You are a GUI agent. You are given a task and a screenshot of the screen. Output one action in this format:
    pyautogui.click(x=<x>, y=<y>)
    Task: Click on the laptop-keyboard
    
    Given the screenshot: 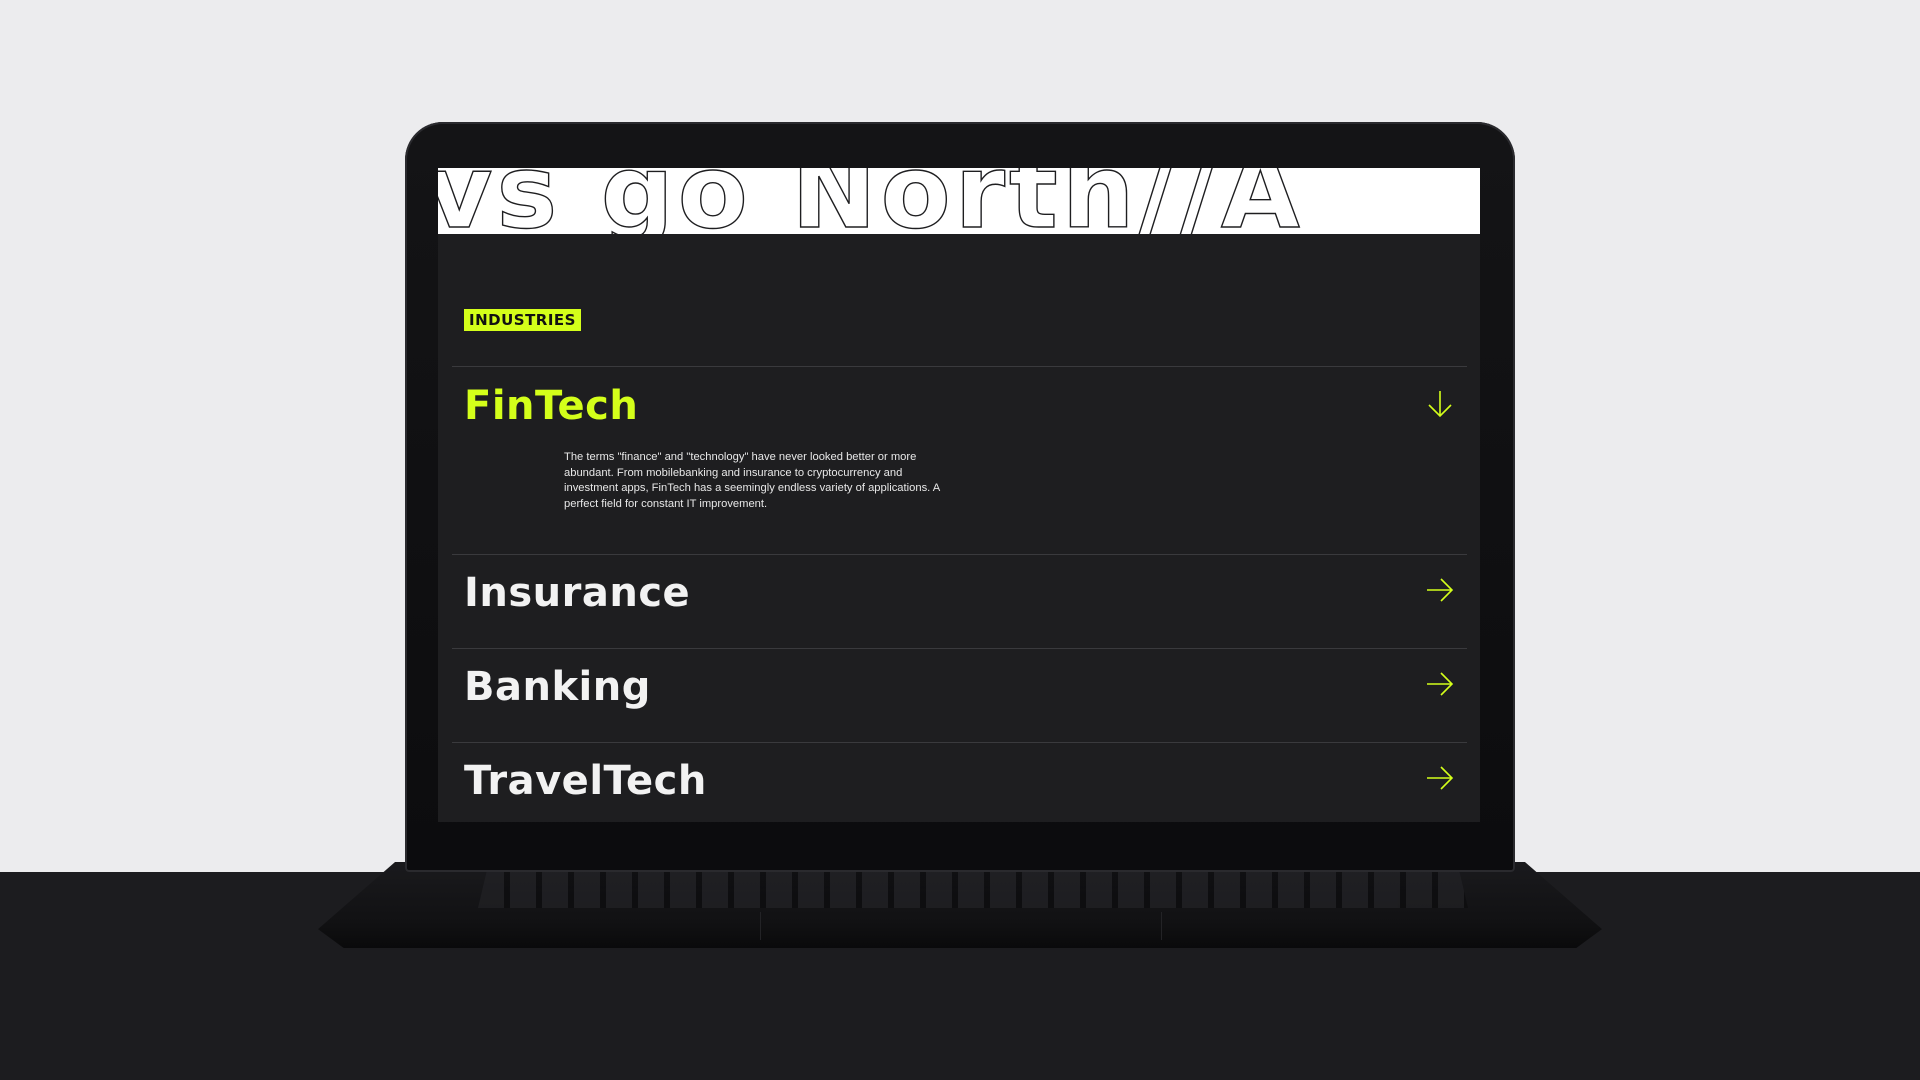 What is the action you would take?
    pyautogui.click(x=973, y=887)
    